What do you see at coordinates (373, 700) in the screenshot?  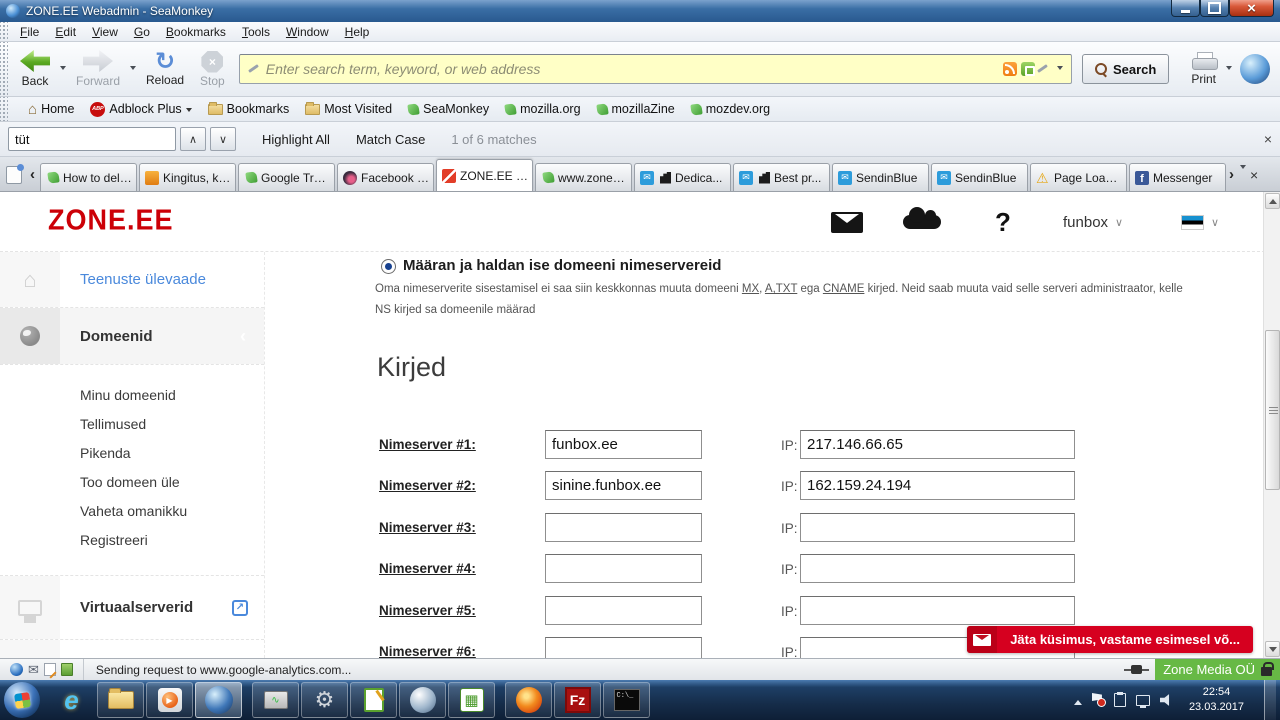 I see `taskbar-notepad` at bounding box center [373, 700].